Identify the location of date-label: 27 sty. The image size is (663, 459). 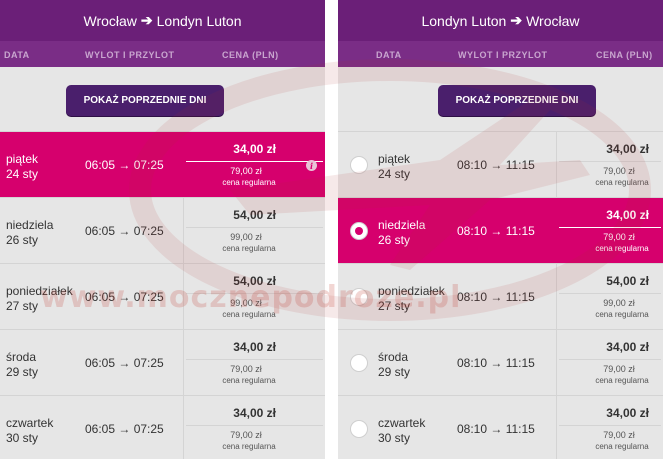
(394, 306).